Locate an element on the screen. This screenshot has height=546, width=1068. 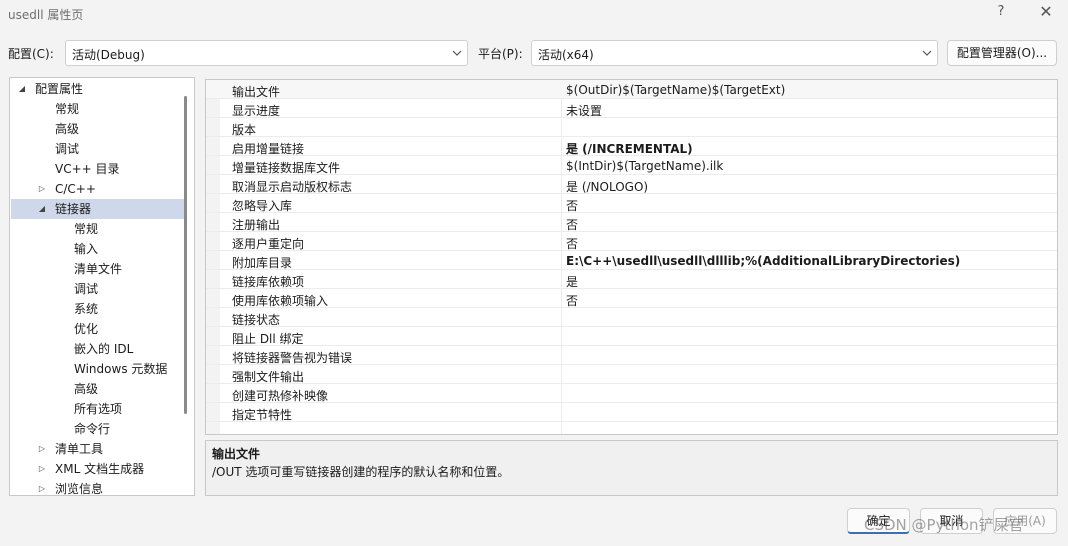
property-value: $(OutDir)$(TargetName)$(TargetExt) is located at coordinates (675, 90).